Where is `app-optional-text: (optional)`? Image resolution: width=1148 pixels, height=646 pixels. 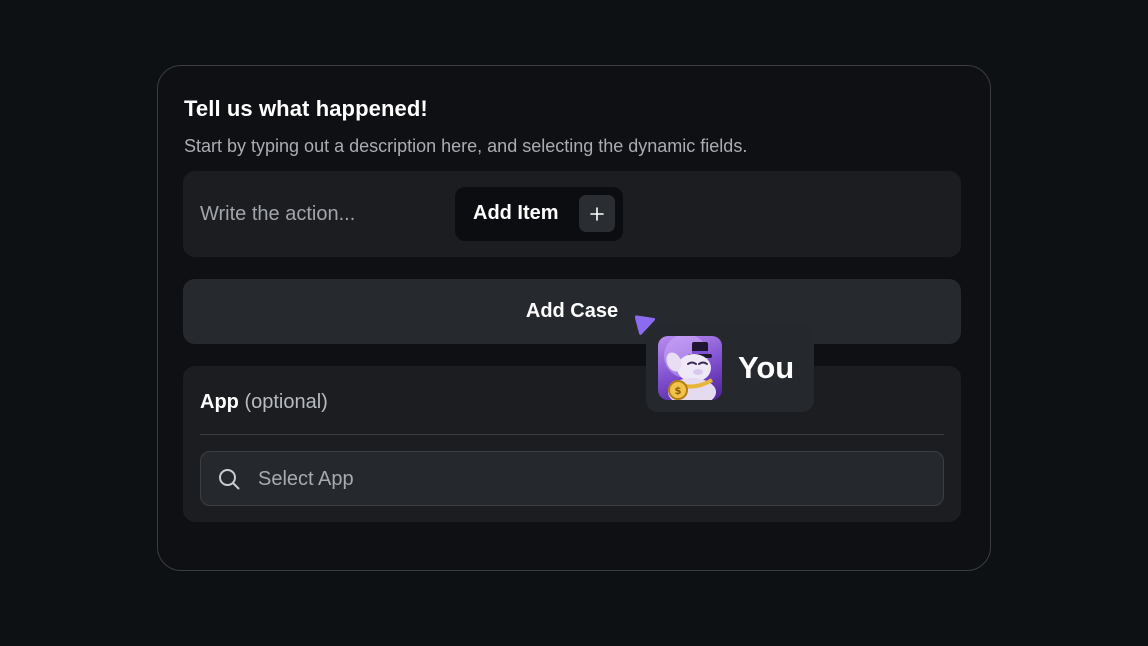 app-optional-text: (optional) is located at coordinates (286, 402).